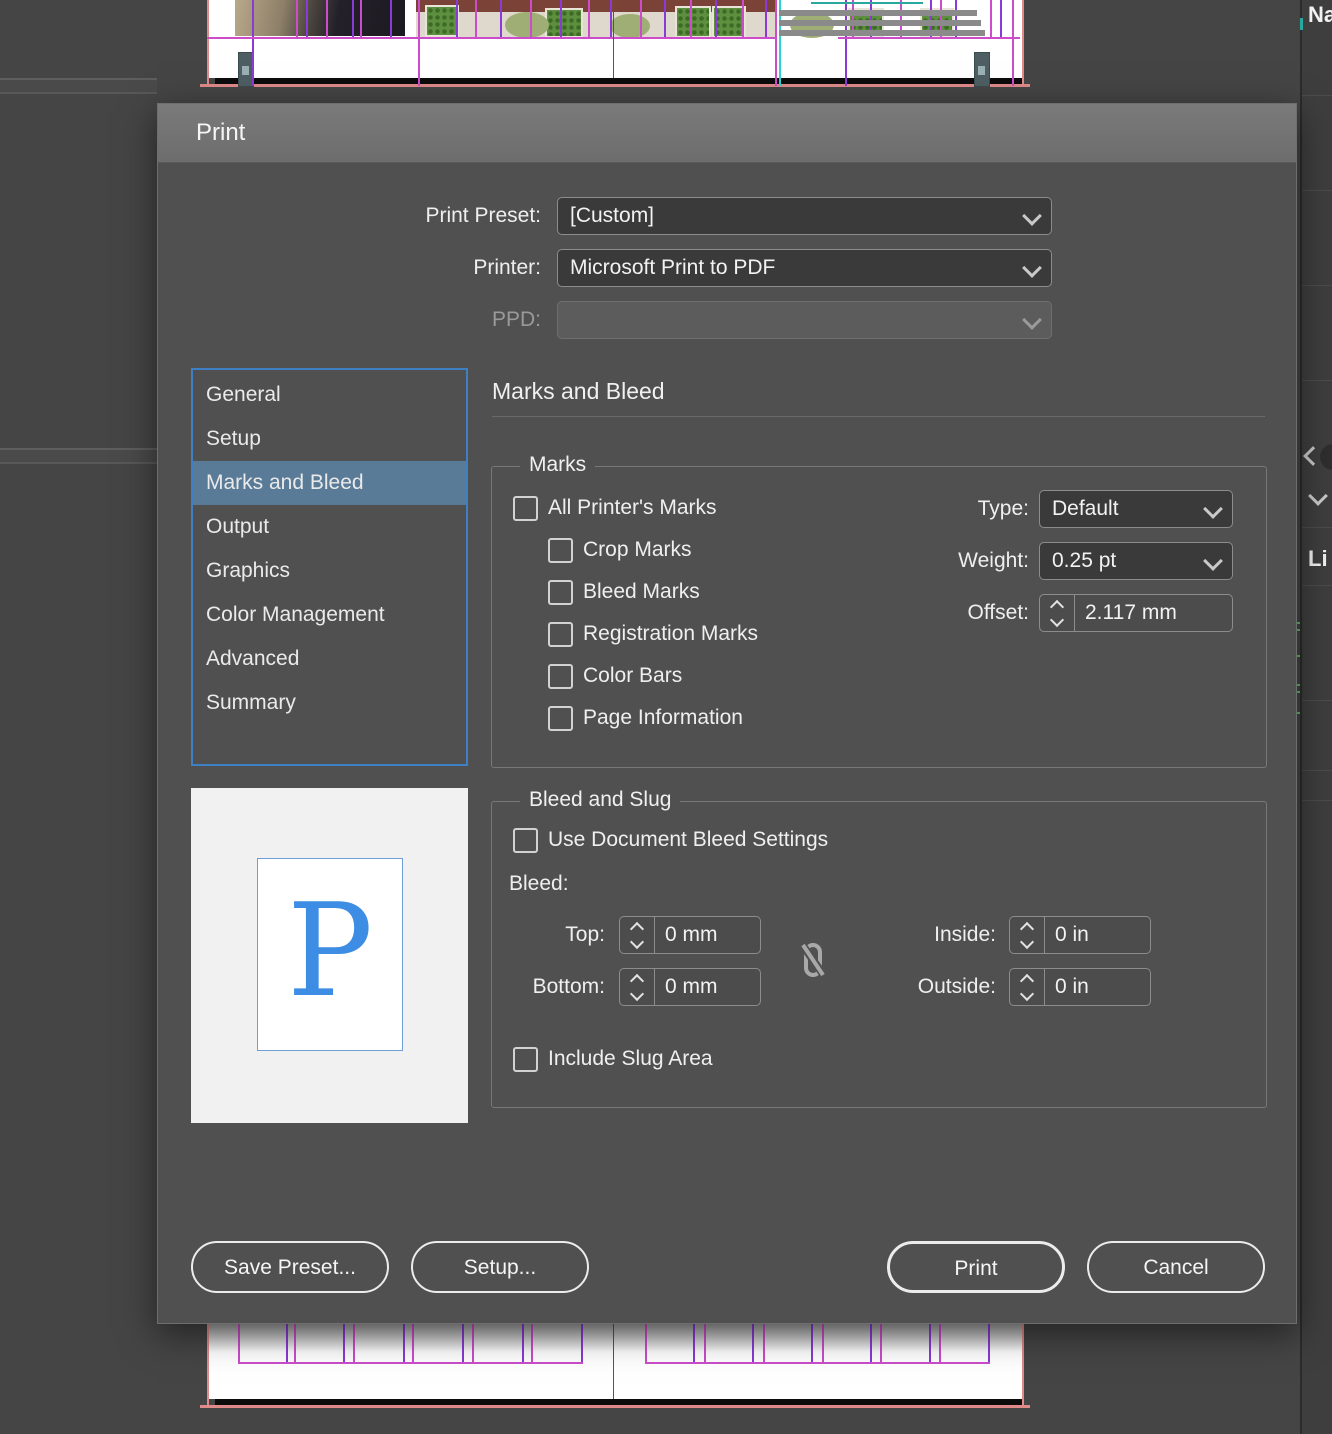 The height and width of the screenshot is (1434, 1332). What do you see at coordinates (585, 934) in the screenshot?
I see `bleed-top-label: Top:` at bounding box center [585, 934].